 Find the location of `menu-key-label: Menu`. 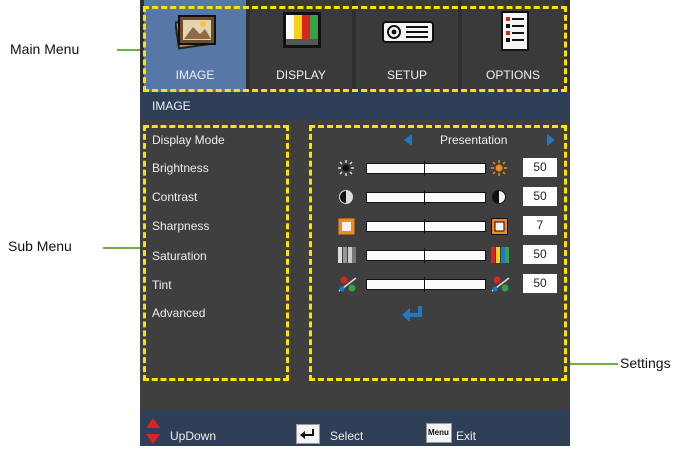

menu-key-label: Menu is located at coordinates (438, 432).